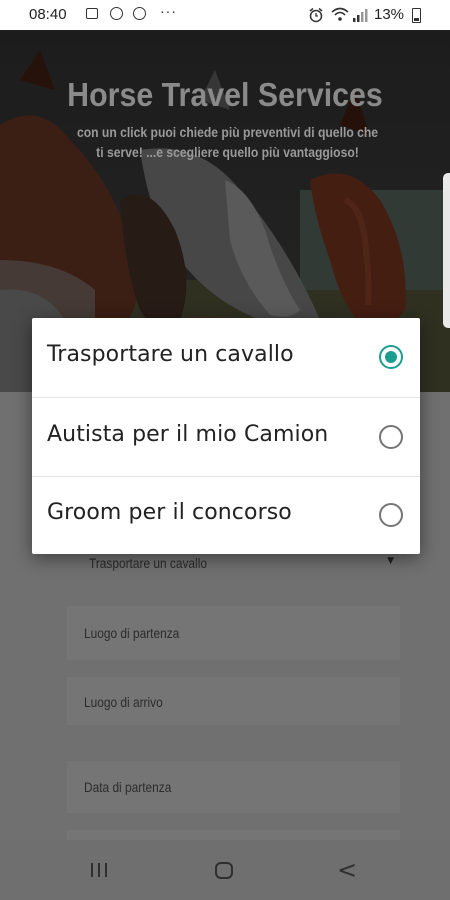 Image resolution: width=450 pixels, height=900 pixels. Describe the element at coordinates (233, 787) in the screenshot. I see `departure-date-input: Data di partenza` at that location.